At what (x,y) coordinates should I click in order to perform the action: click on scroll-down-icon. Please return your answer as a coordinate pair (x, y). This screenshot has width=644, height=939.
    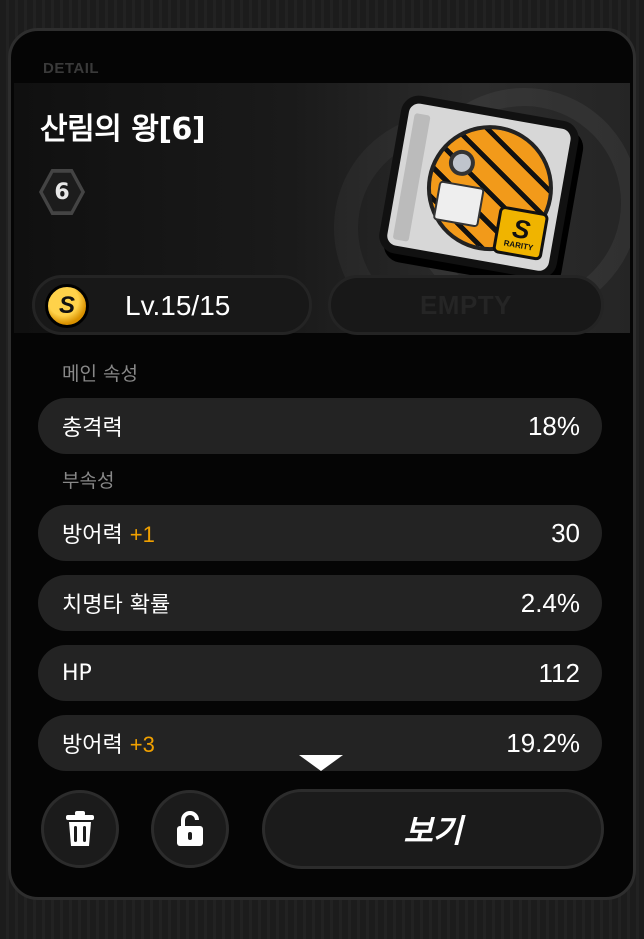
    Looking at the image, I should click on (321, 763).